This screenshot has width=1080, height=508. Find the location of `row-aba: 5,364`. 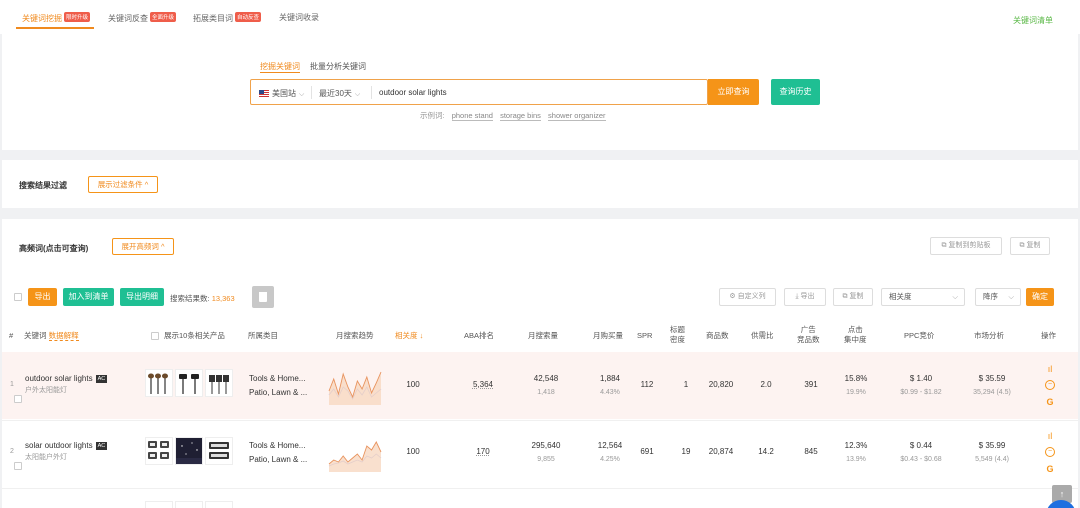

row-aba: 5,364 is located at coordinates (483, 385).